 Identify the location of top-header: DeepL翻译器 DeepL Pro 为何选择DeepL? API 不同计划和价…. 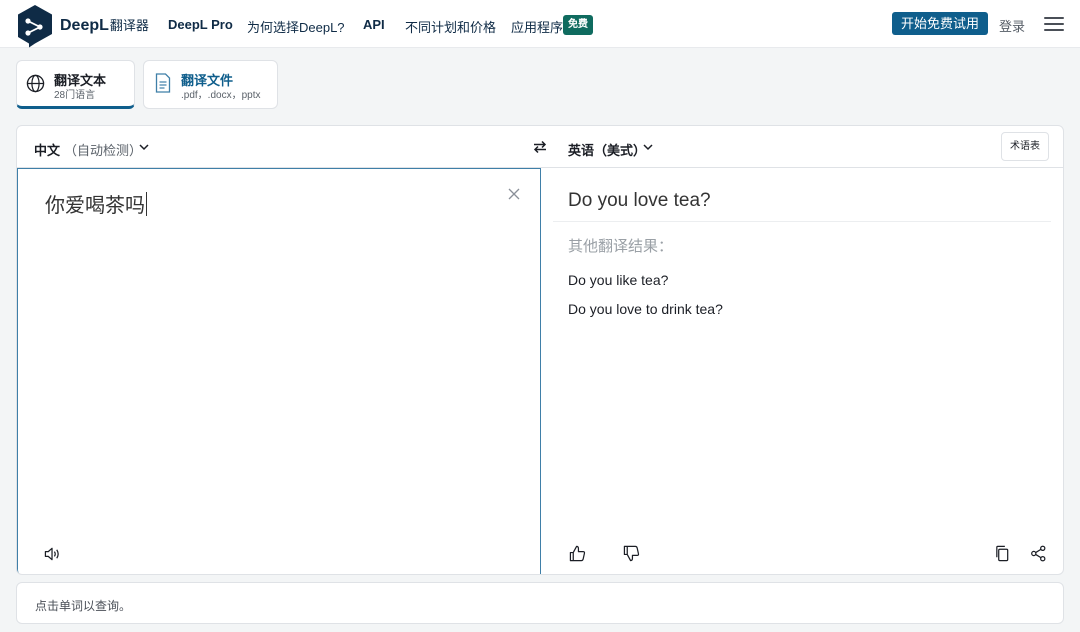
(540, 24).